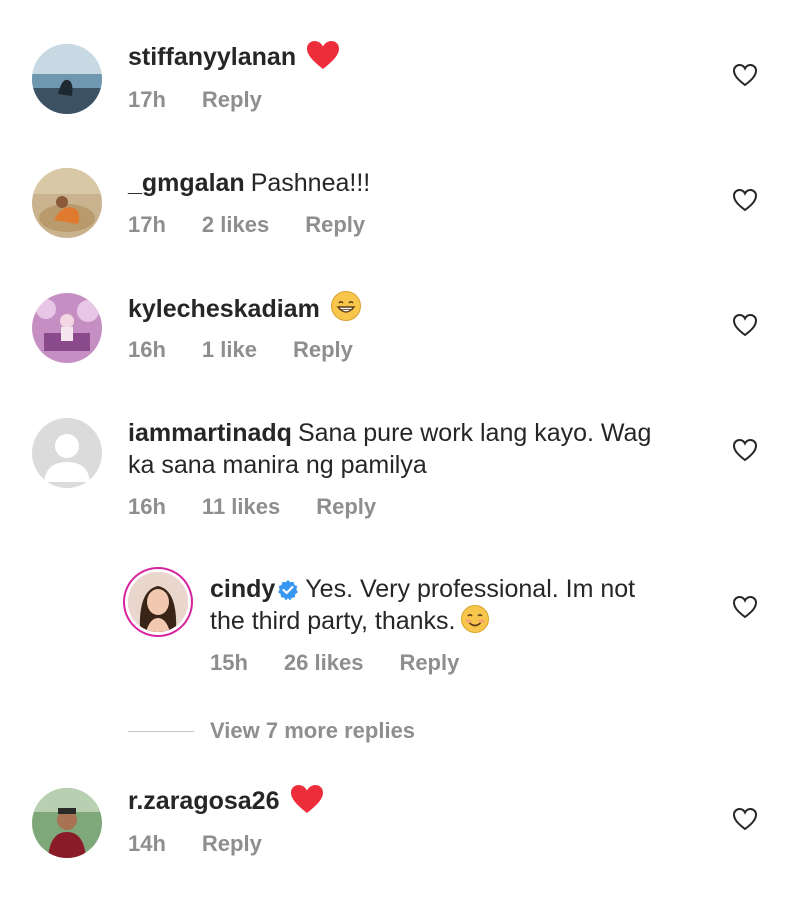 Image resolution: width=800 pixels, height=900 pixels. I want to click on comment-body-line2: ka sana manira ng pamilya, so click(277, 465).